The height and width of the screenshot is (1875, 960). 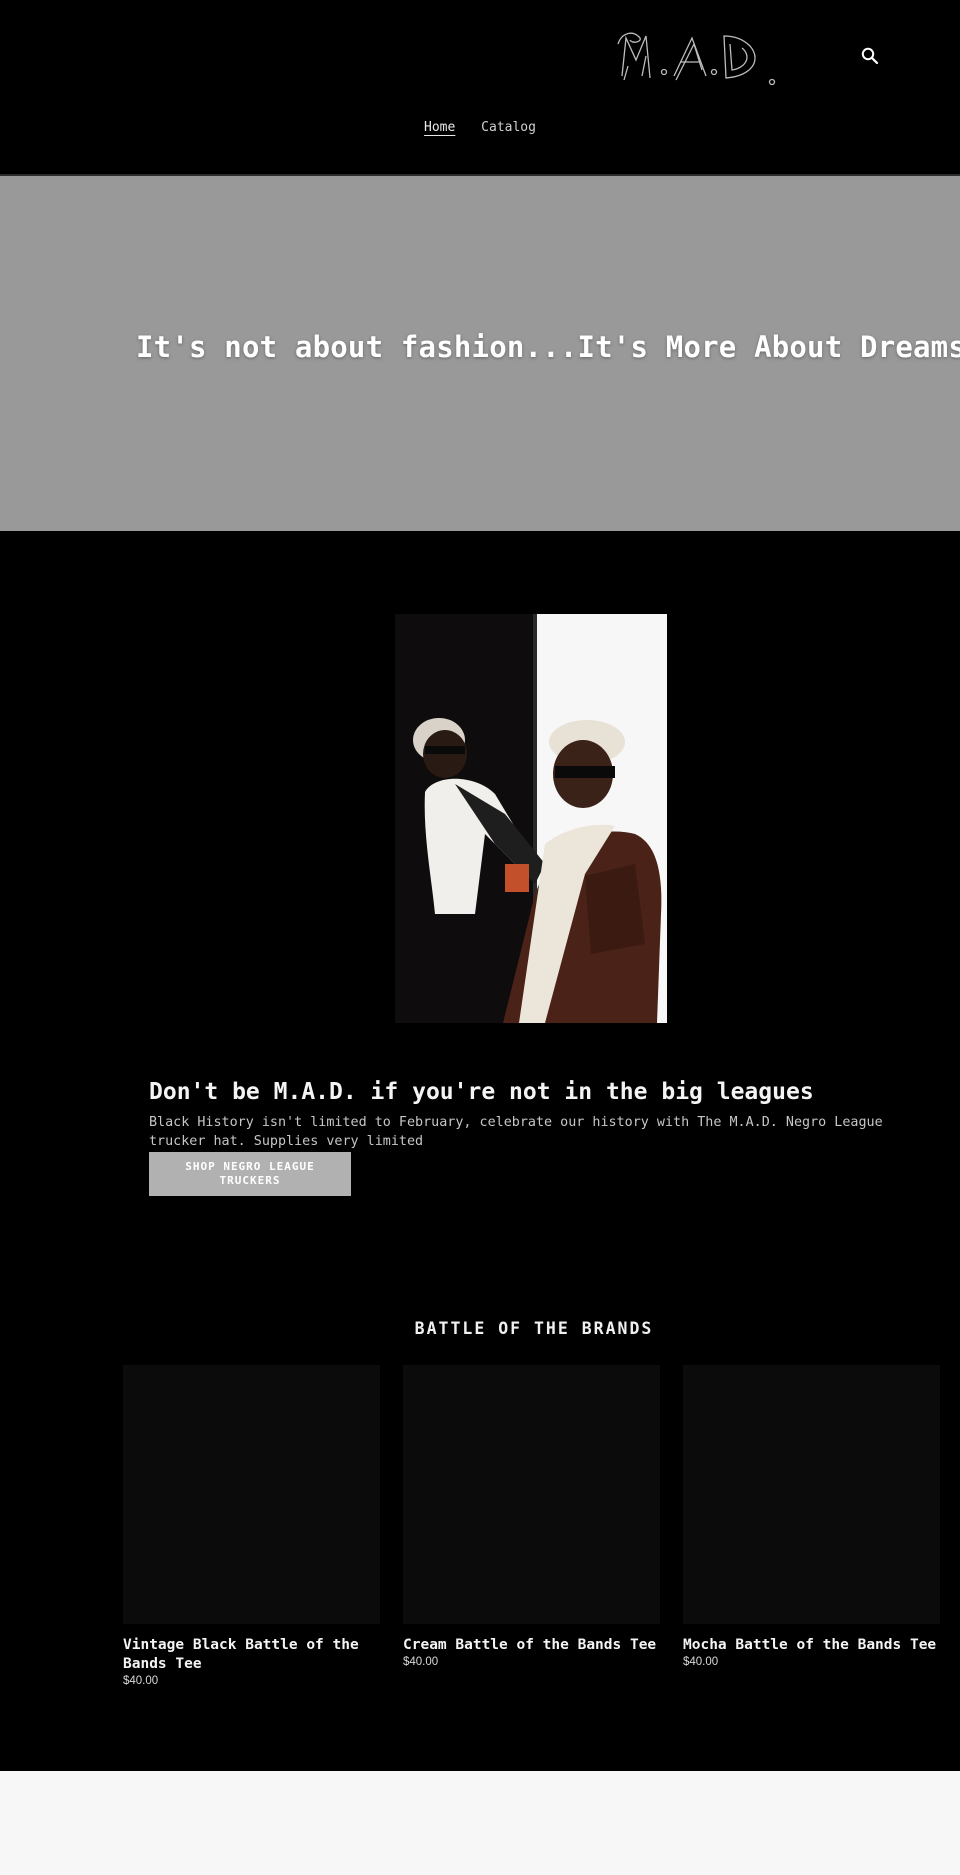 I want to click on search-icon, so click(x=870, y=56).